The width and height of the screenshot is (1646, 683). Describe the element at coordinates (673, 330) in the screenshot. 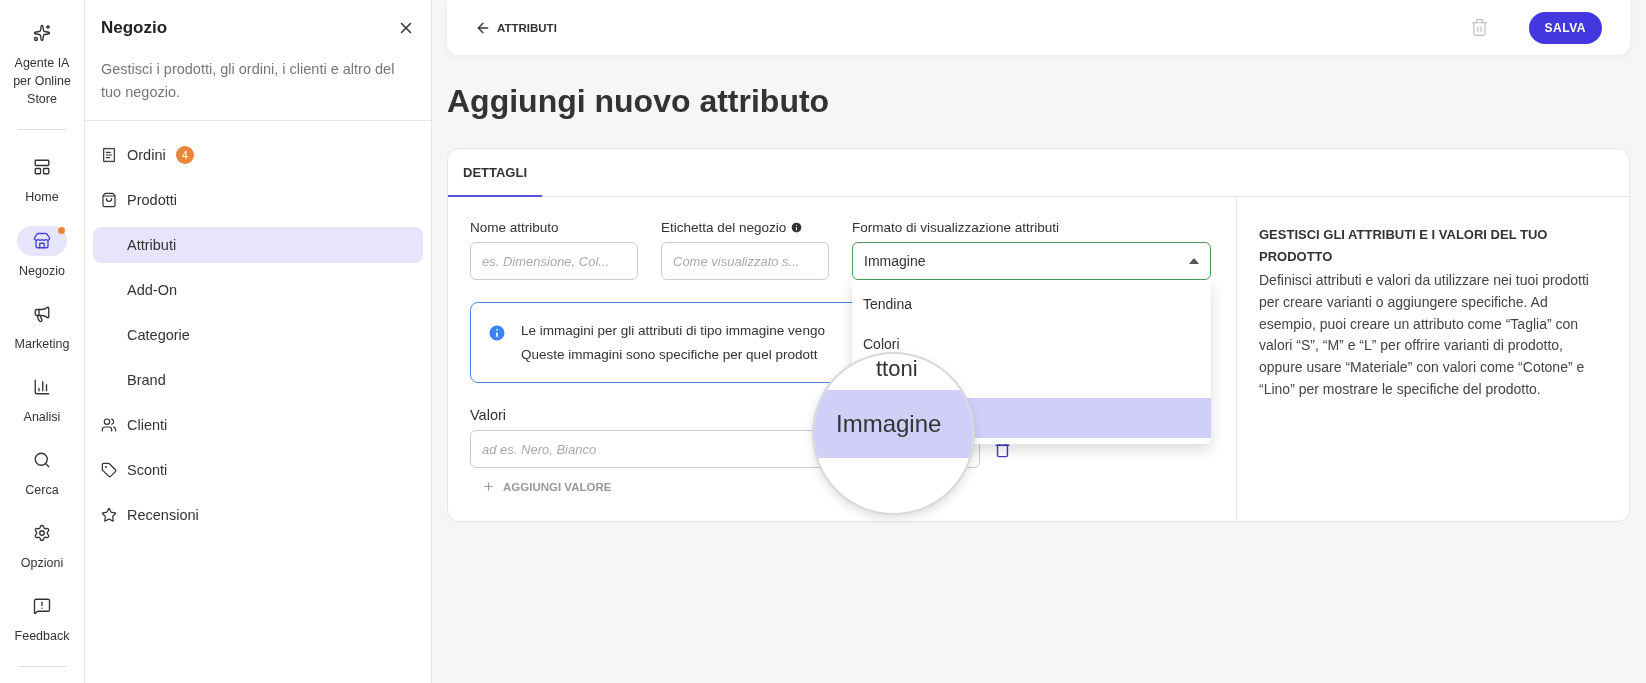

I see `notice-text: Le immagini per gli attributi di tipo immagine vengo` at that location.